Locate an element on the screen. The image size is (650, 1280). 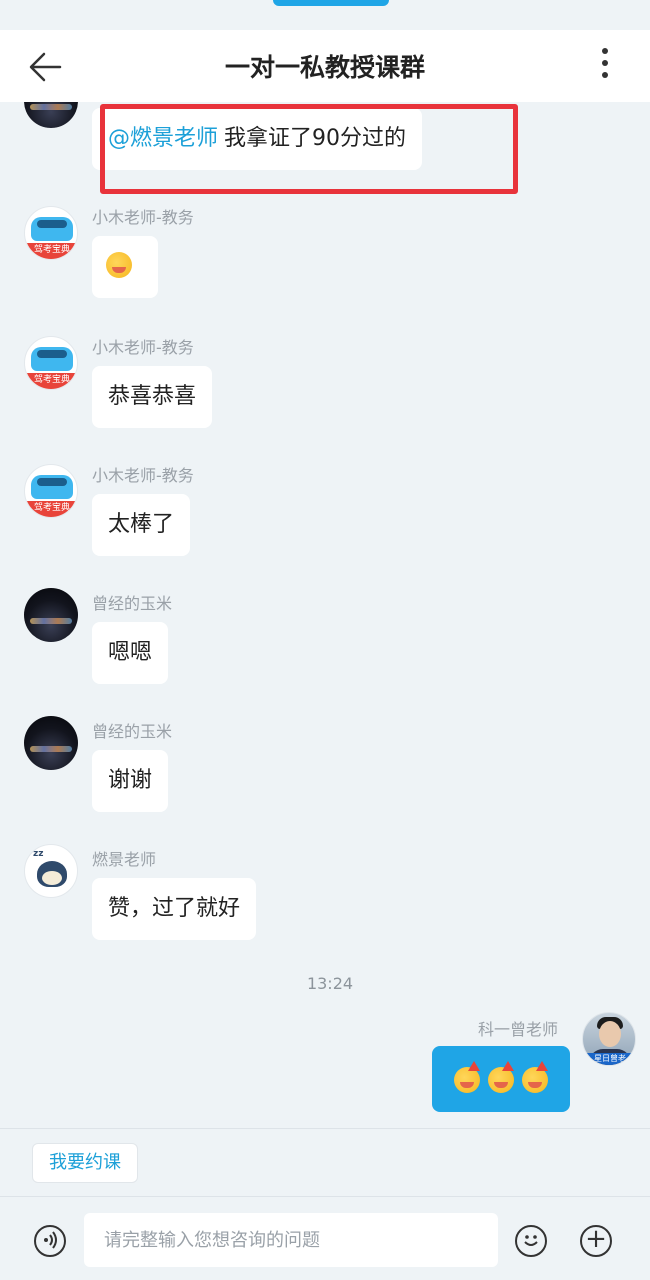
quick-actions-bar: 我要约课 is located at coordinates (325, 1162).